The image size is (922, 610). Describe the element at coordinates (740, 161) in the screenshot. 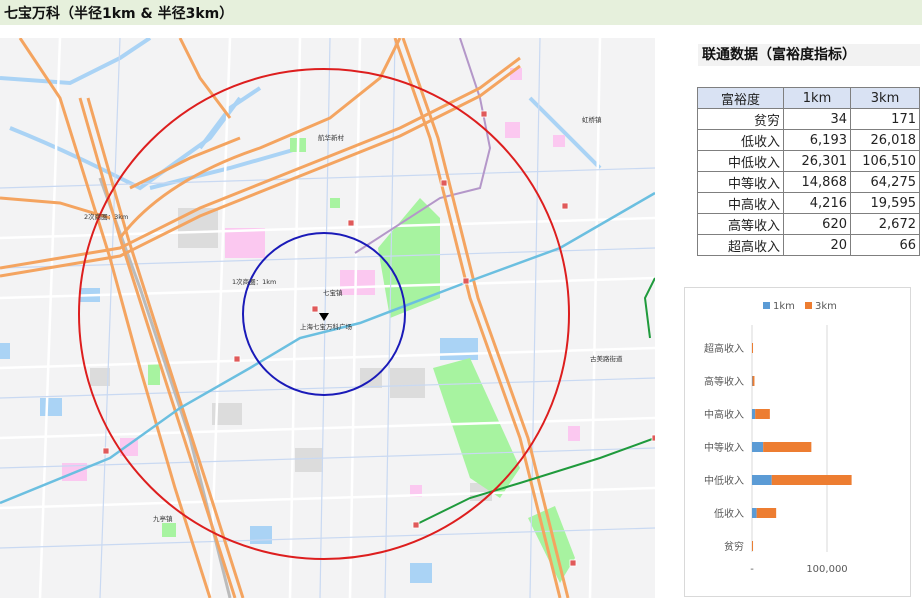

I see `table-cell-label: 中低收入` at that location.